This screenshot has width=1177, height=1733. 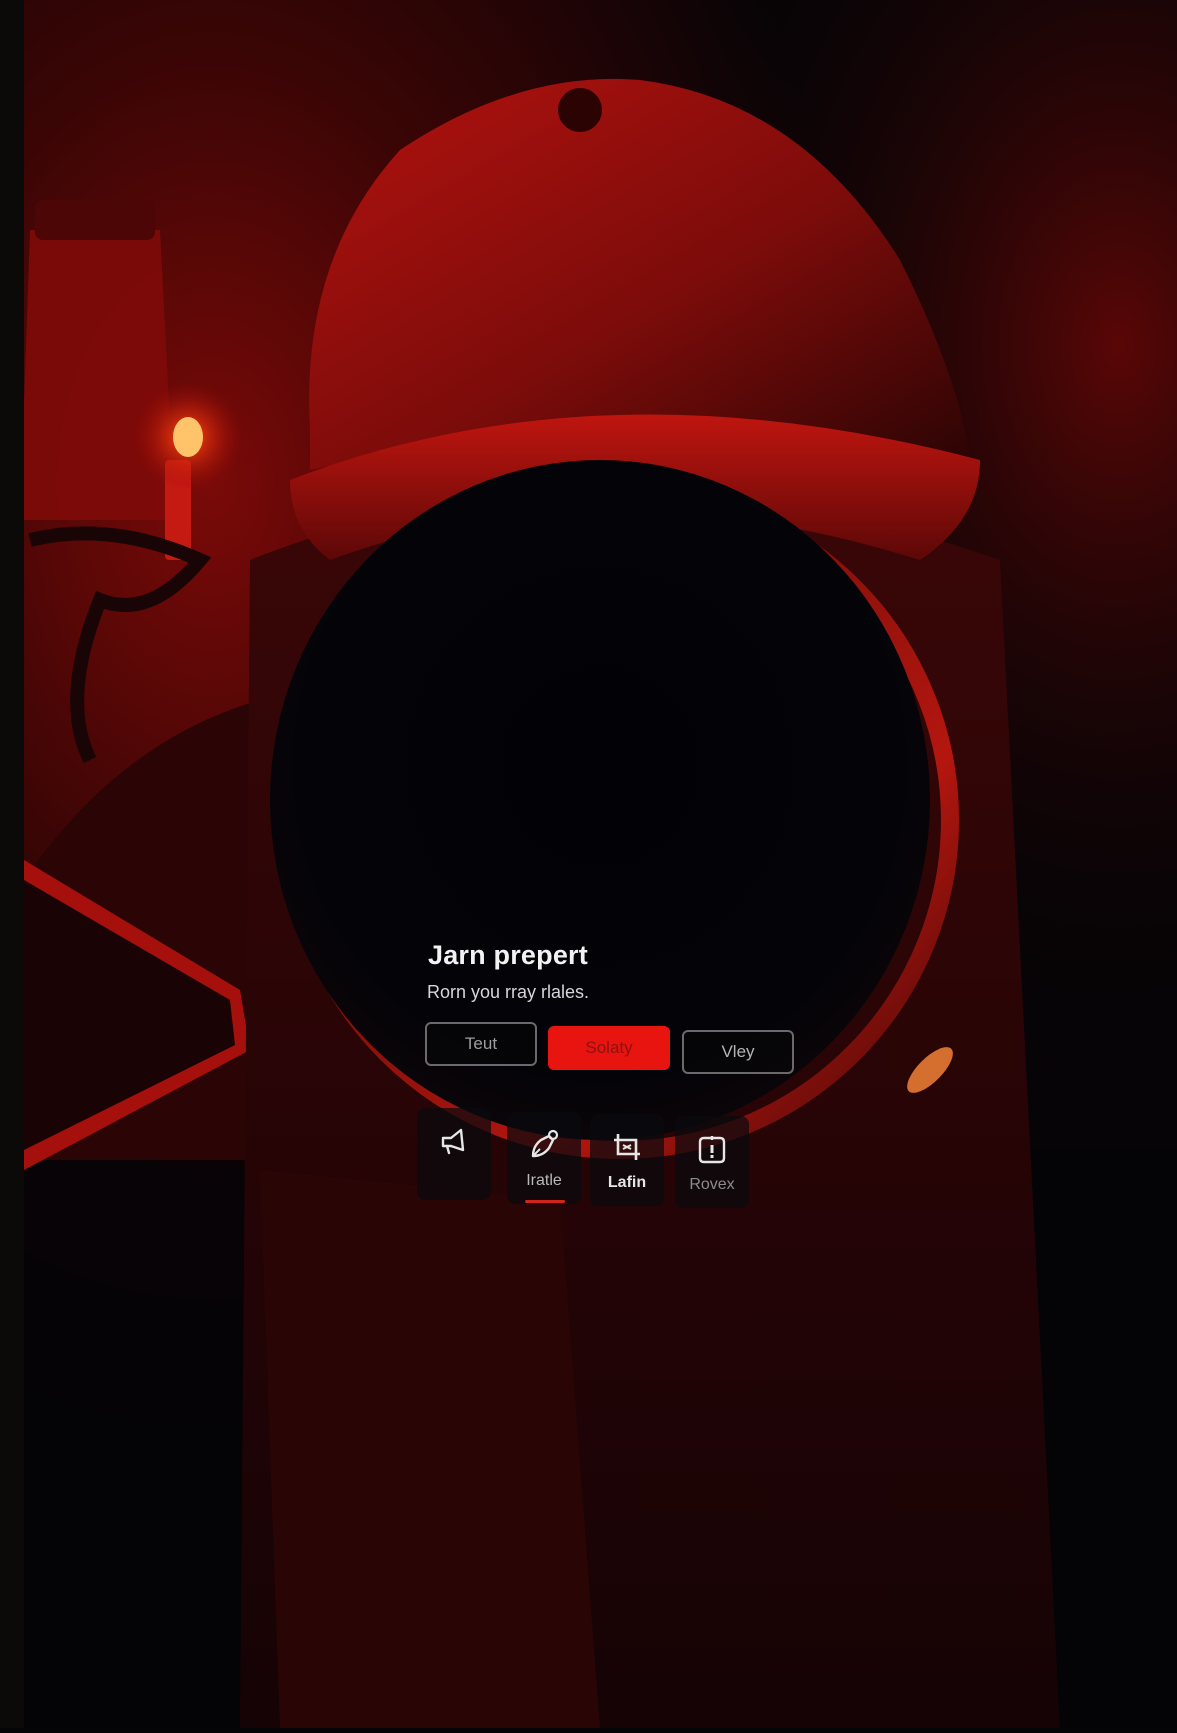 What do you see at coordinates (508, 992) in the screenshot?
I see `dialog-subtitle: Rorn you rray rlales.` at bounding box center [508, 992].